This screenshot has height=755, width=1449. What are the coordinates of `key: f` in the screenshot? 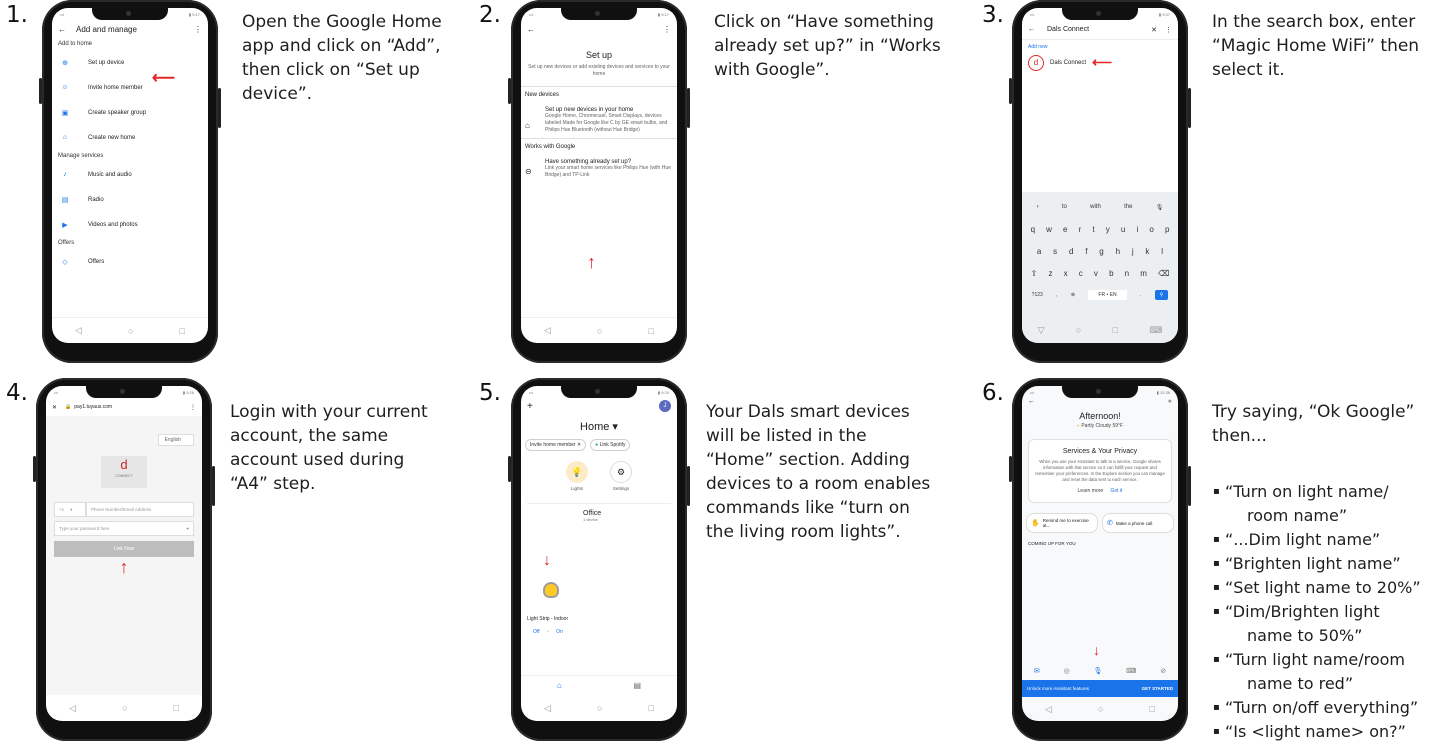 It's located at (1086, 251).